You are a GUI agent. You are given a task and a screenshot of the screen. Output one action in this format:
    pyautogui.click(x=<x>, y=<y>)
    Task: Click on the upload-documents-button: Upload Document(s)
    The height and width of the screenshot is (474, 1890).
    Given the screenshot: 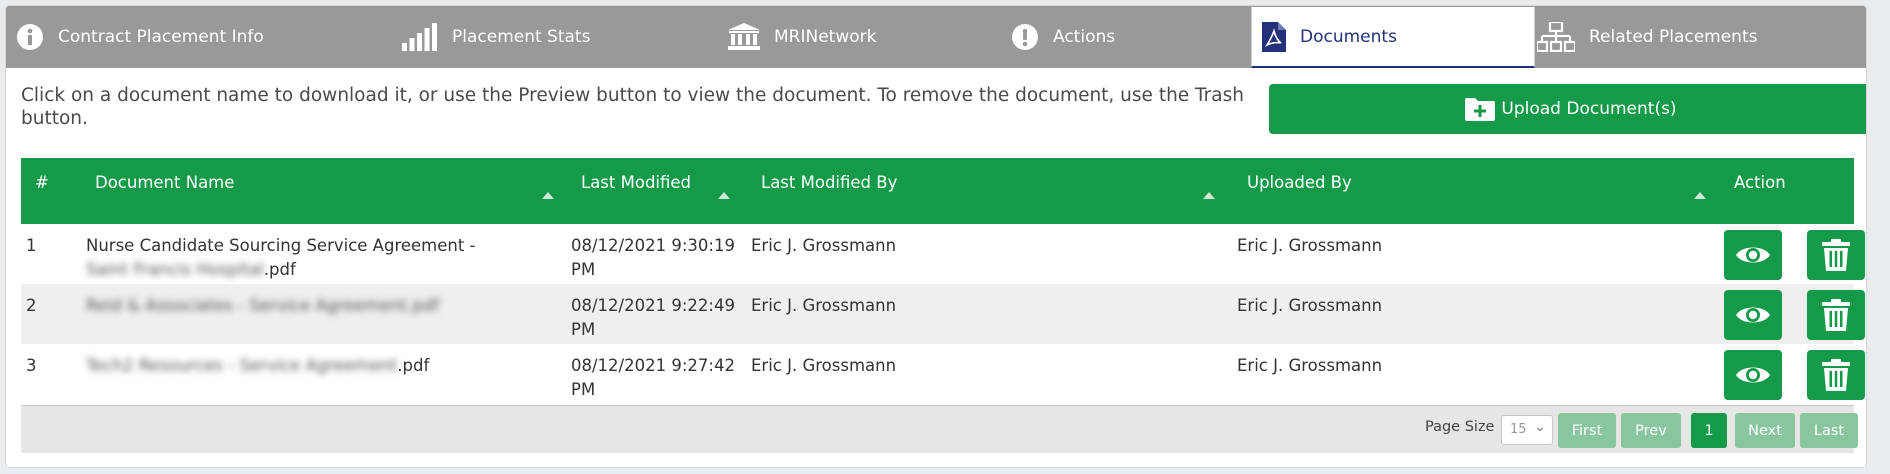 What is the action you would take?
    pyautogui.click(x=1567, y=109)
    